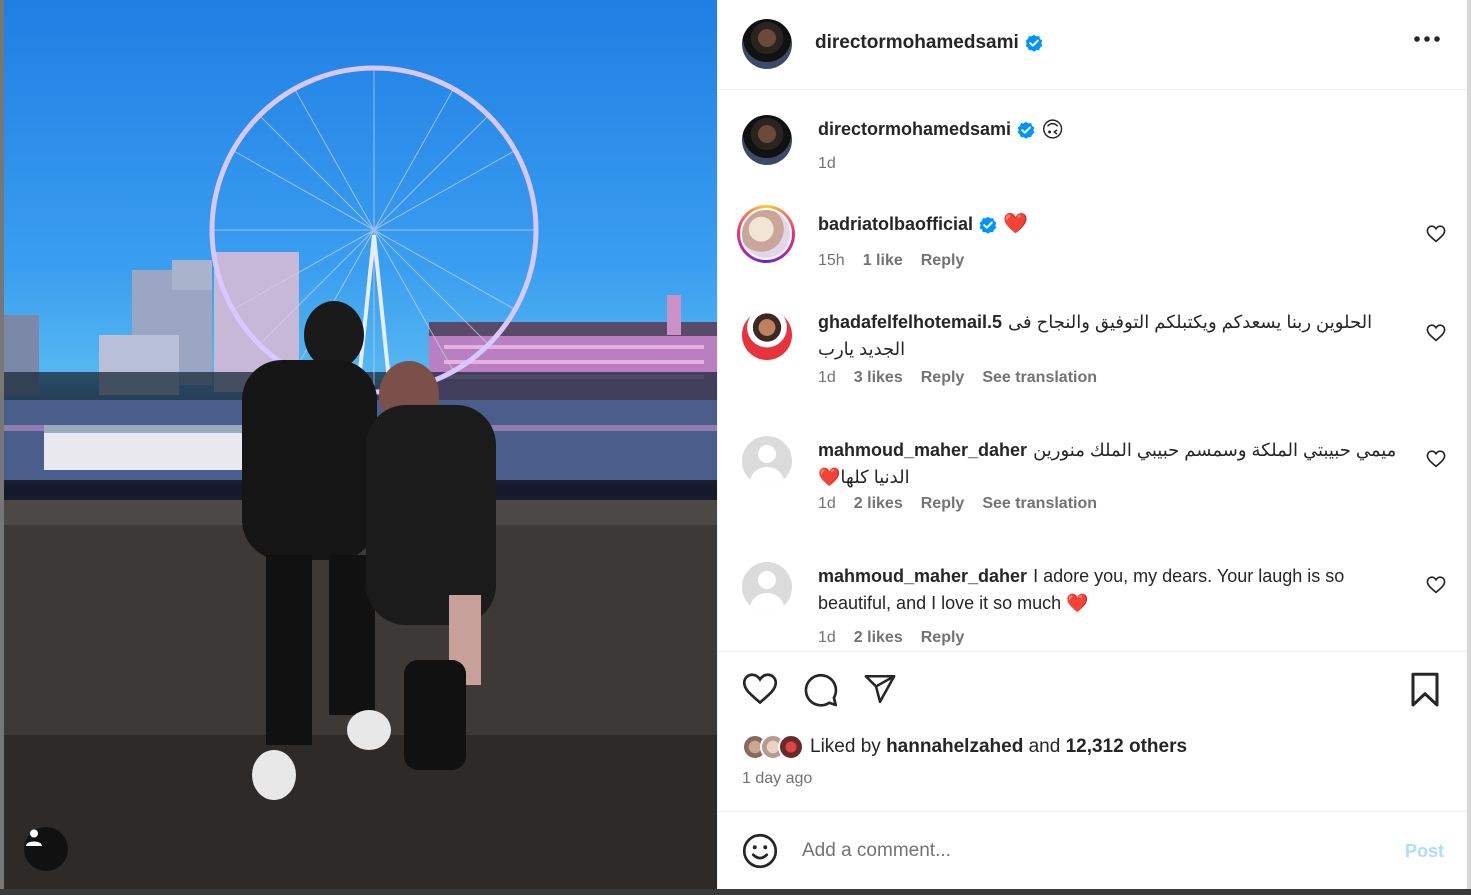 This screenshot has height=895, width=1471. I want to click on liked-by-user: hannahelzahed, so click(954, 747).